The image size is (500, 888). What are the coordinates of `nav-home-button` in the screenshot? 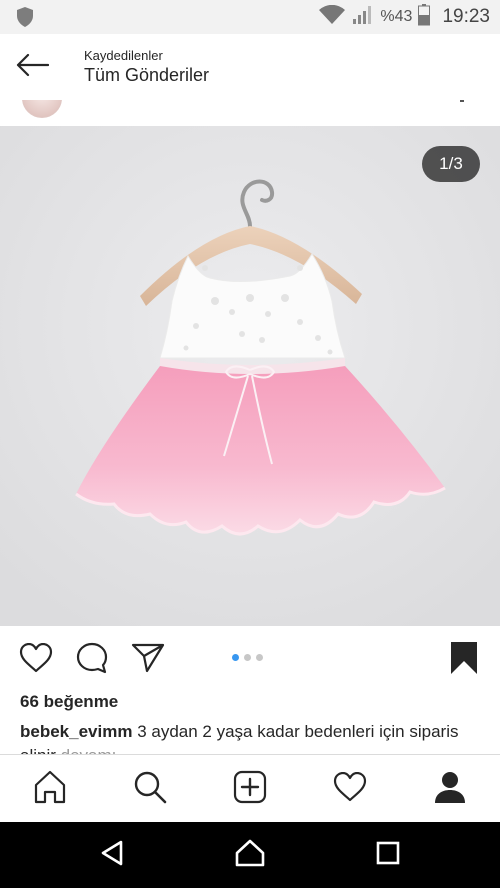 It's located at (50, 789).